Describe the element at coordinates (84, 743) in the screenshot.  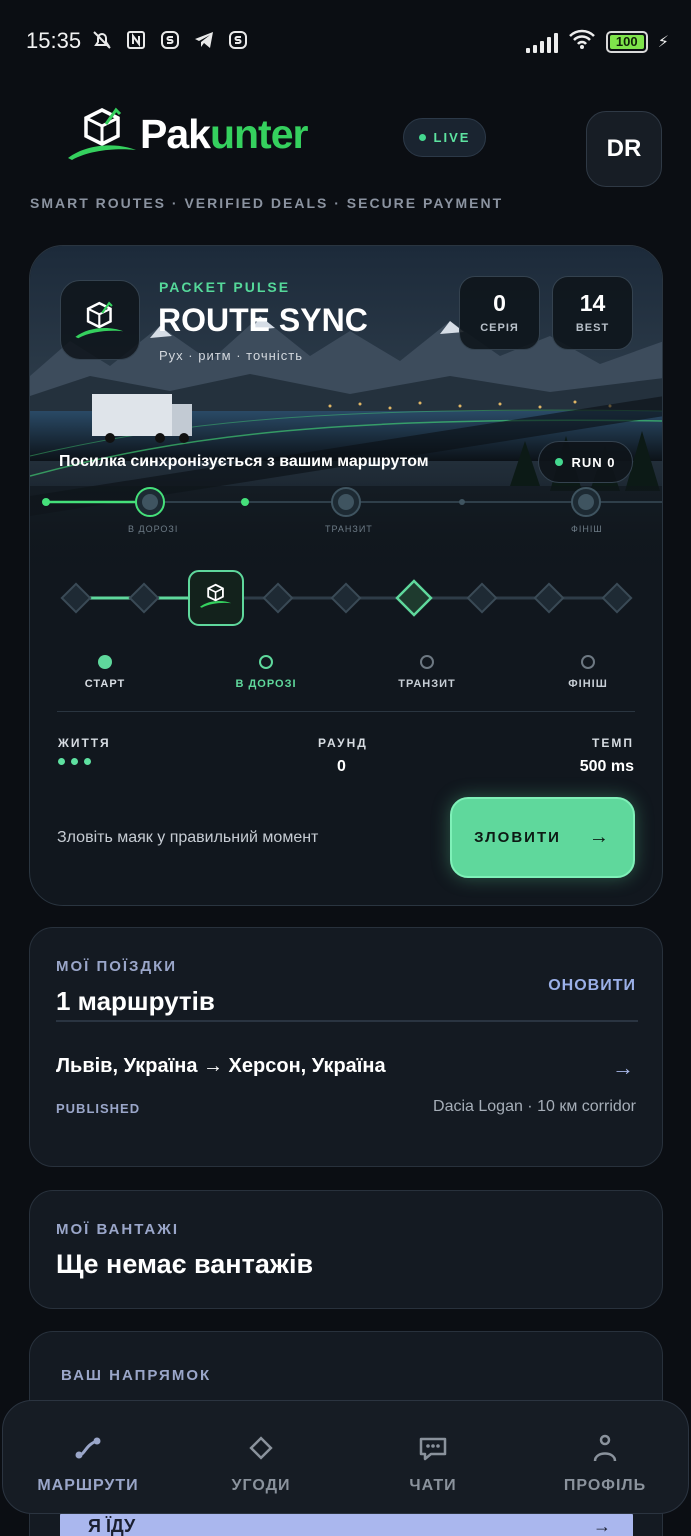
I see `lives-label: ЖИТТЯ` at that location.